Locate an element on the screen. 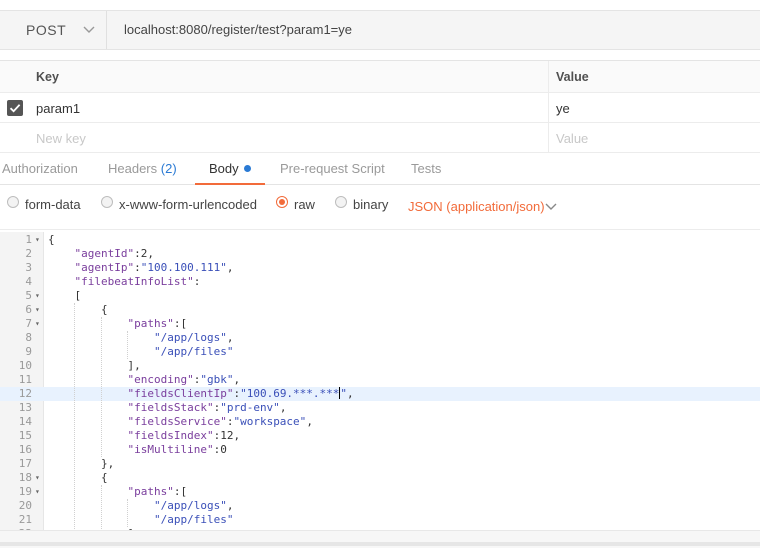 Image resolution: width=760 pixels, height=548 pixels. json-string: "/app/logs" is located at coordinates (190, 505).